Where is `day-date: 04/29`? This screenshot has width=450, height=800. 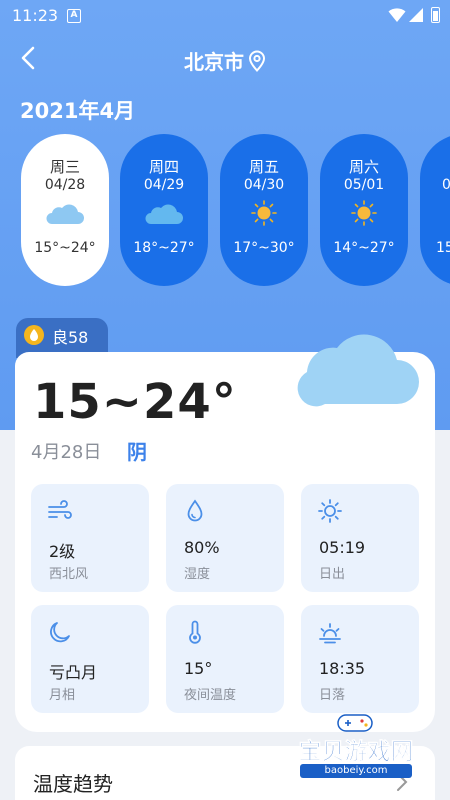
day-date: 04/29 is located at coordinates (164, 185).